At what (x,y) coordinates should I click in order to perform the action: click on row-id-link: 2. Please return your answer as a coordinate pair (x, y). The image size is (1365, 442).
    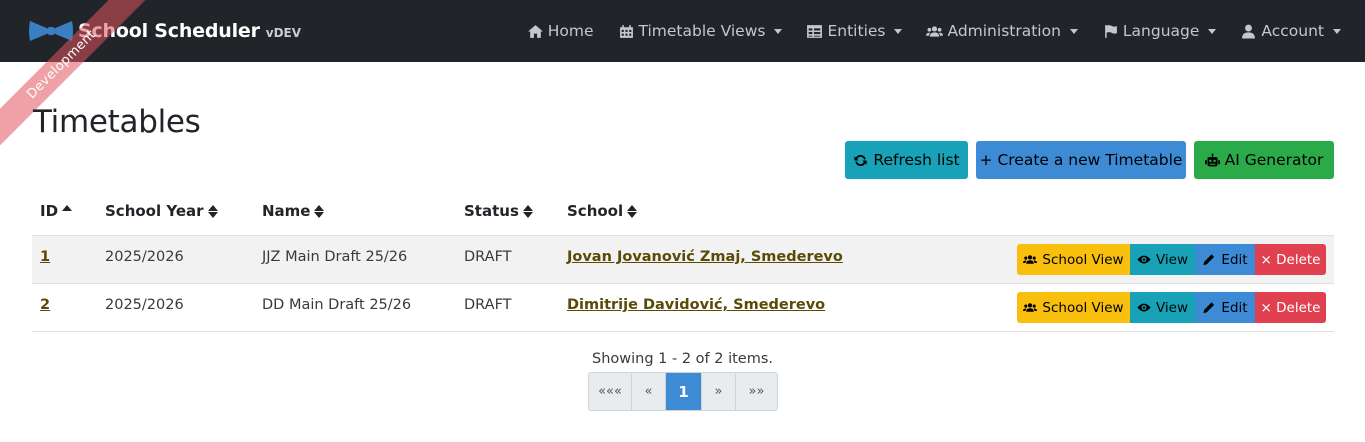
    Looking at the image, I should click on (45, 305).